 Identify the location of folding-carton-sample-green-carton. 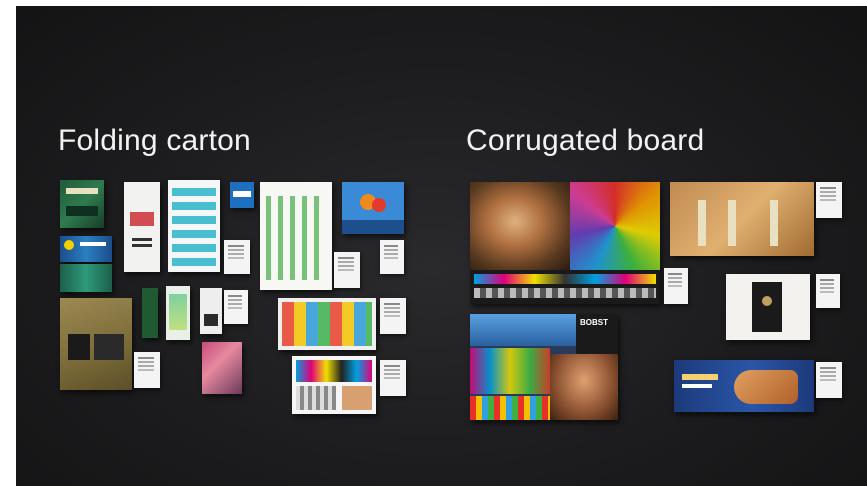
(150, 313).